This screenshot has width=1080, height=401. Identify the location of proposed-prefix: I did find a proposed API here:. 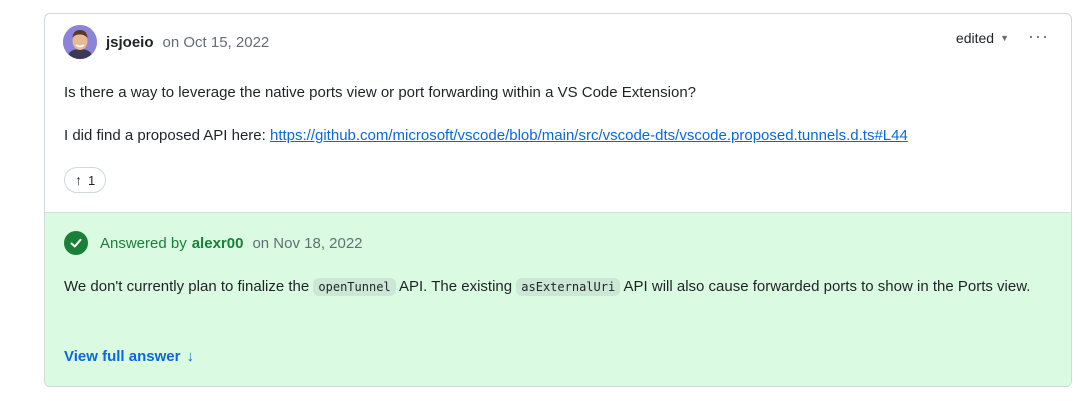
(167, 135).